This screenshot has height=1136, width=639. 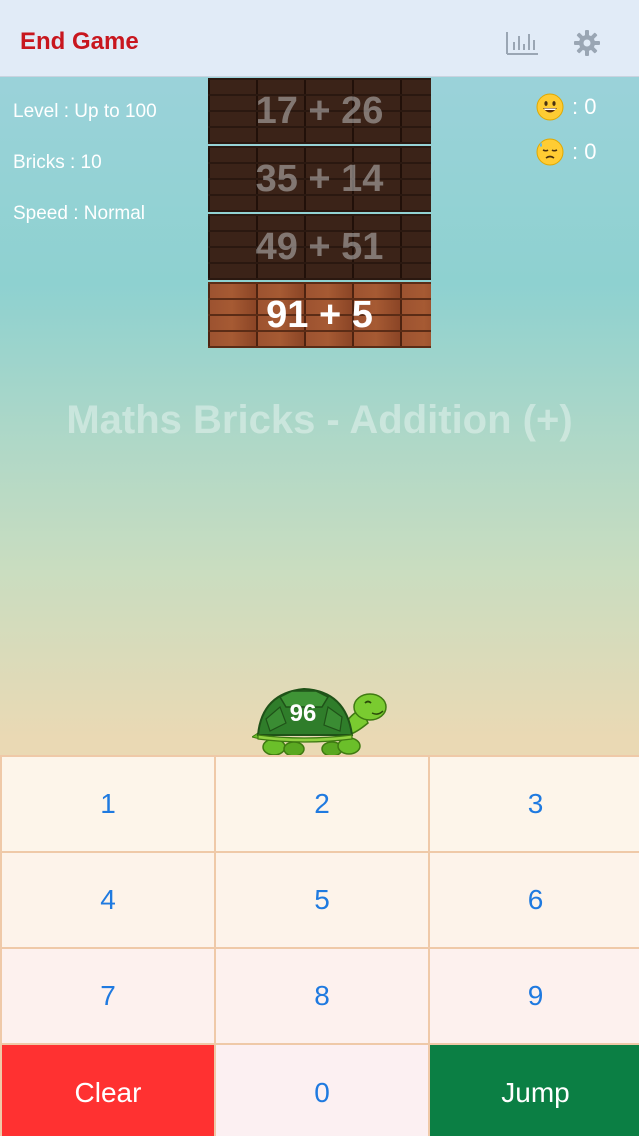 What do you see at coordinates (322, 900) in the screenshot?
I see `key-5: 5` at bounding box center [322, 900].